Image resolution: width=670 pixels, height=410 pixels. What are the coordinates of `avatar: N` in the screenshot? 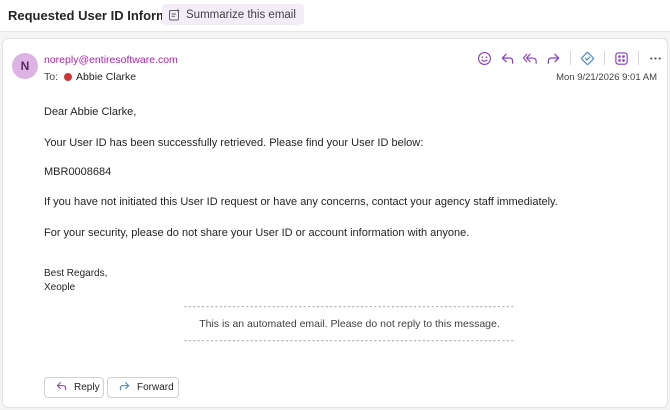 It's located at (25, 66).